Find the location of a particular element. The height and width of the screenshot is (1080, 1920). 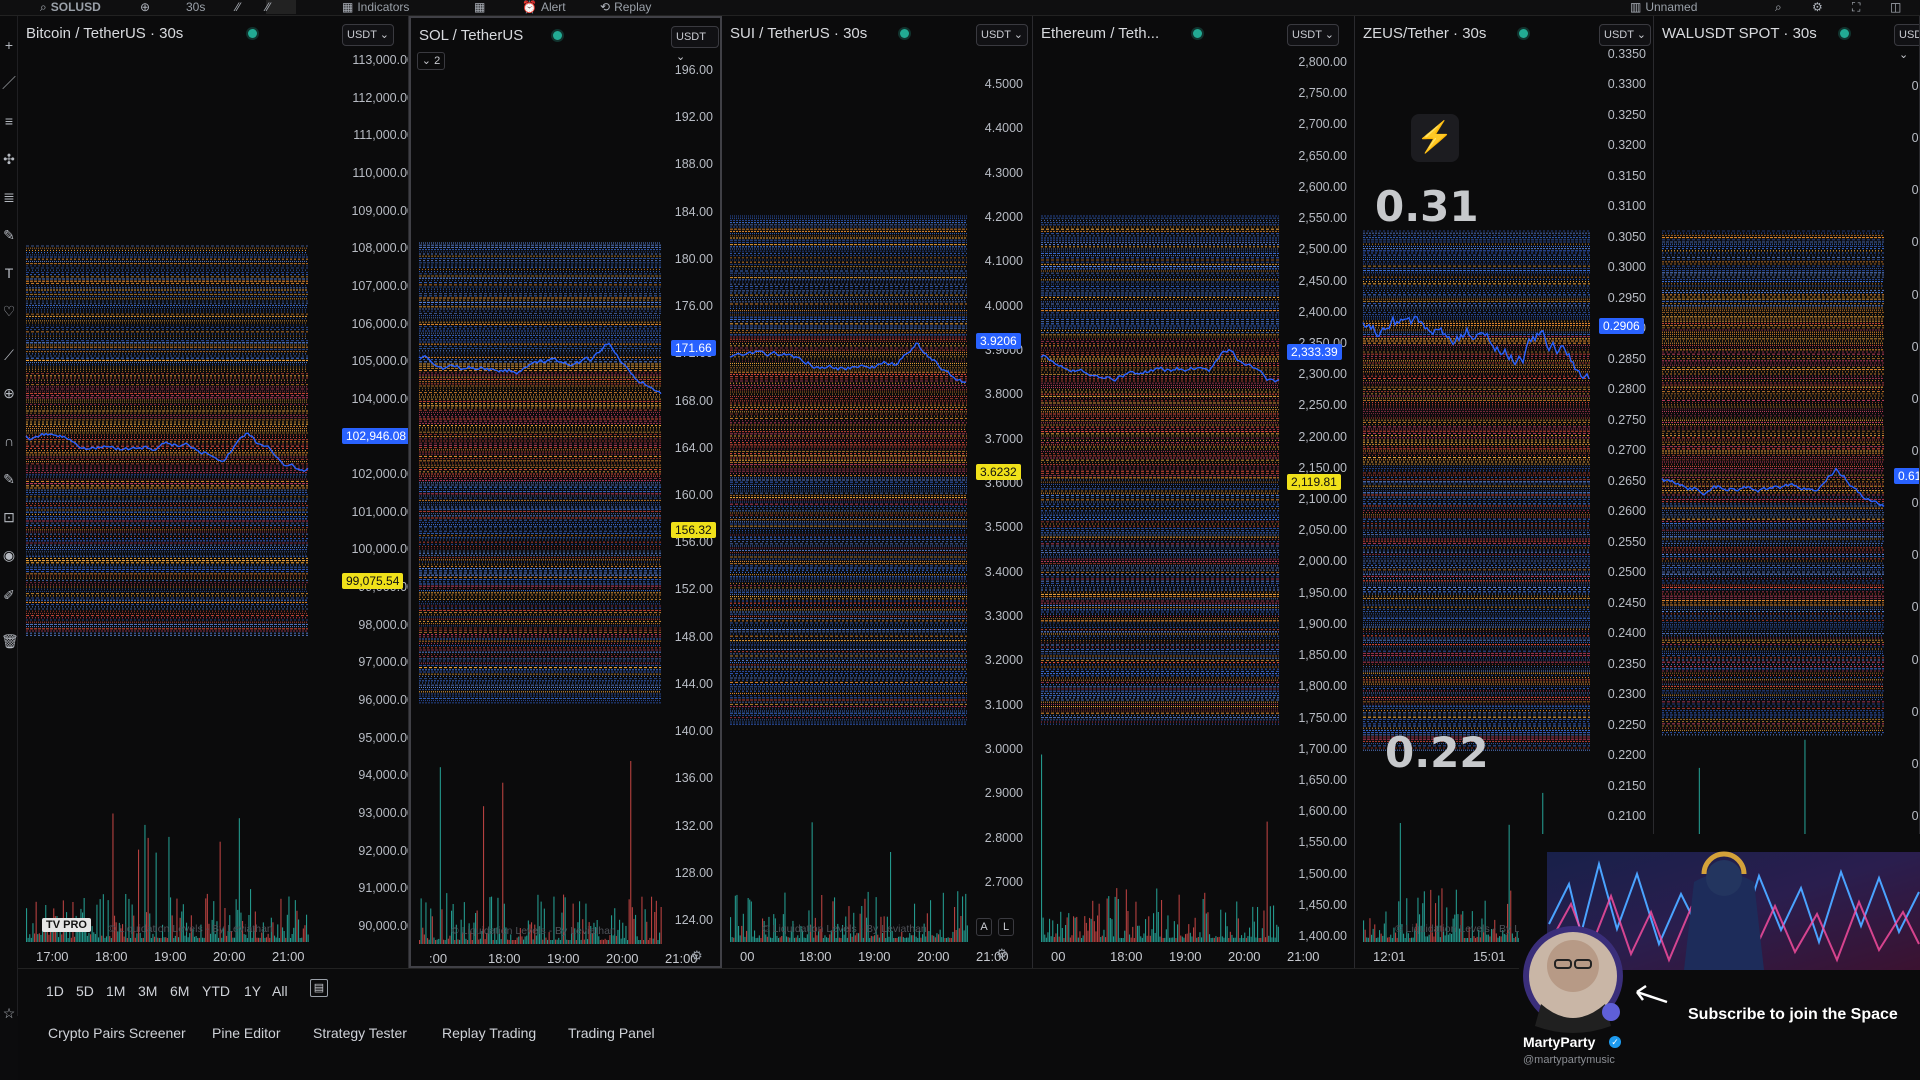

chart-title: Bitcoin / TetherUS · 30s is located at coordinates (104, 33).